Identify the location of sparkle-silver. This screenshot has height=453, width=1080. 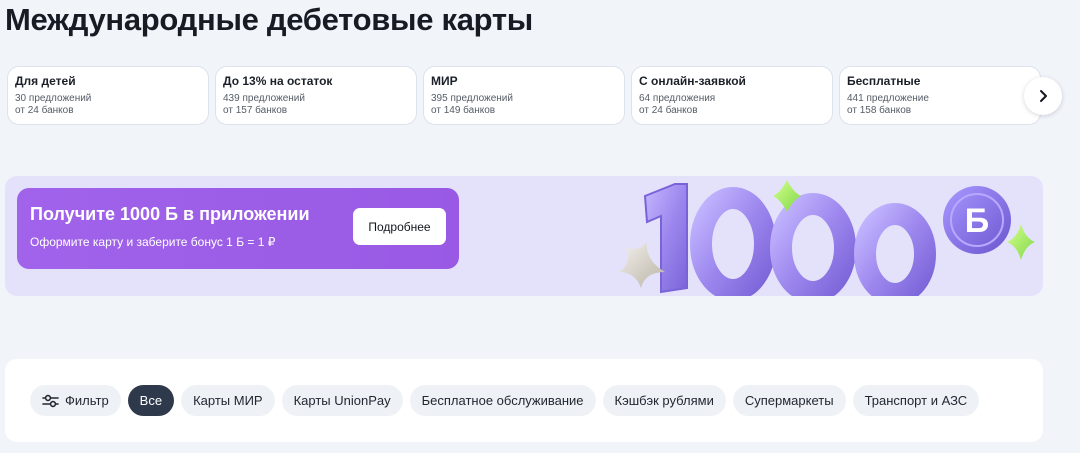
(642, 265).